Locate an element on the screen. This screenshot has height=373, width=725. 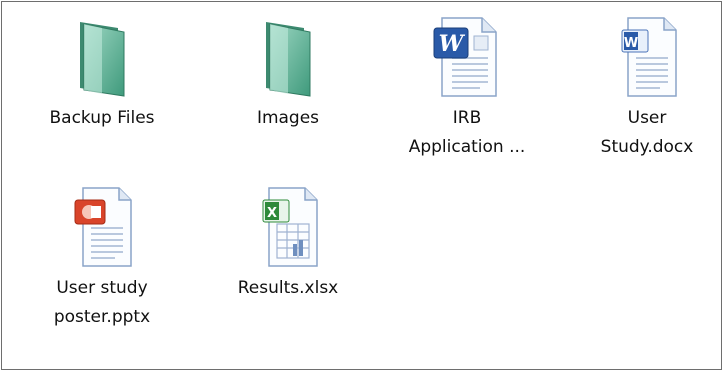
powerpoint-document-icon is located at coordinates (102, 224).